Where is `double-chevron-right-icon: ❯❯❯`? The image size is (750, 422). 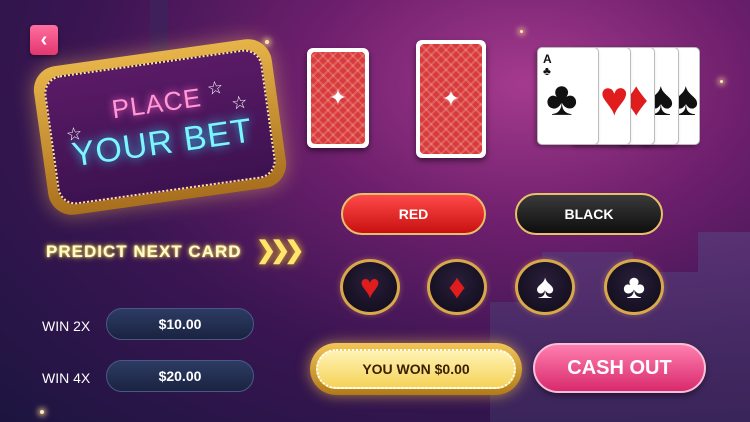 double-chevron-right-icon: ❯❯❯ is located at coordinates (280, 250).